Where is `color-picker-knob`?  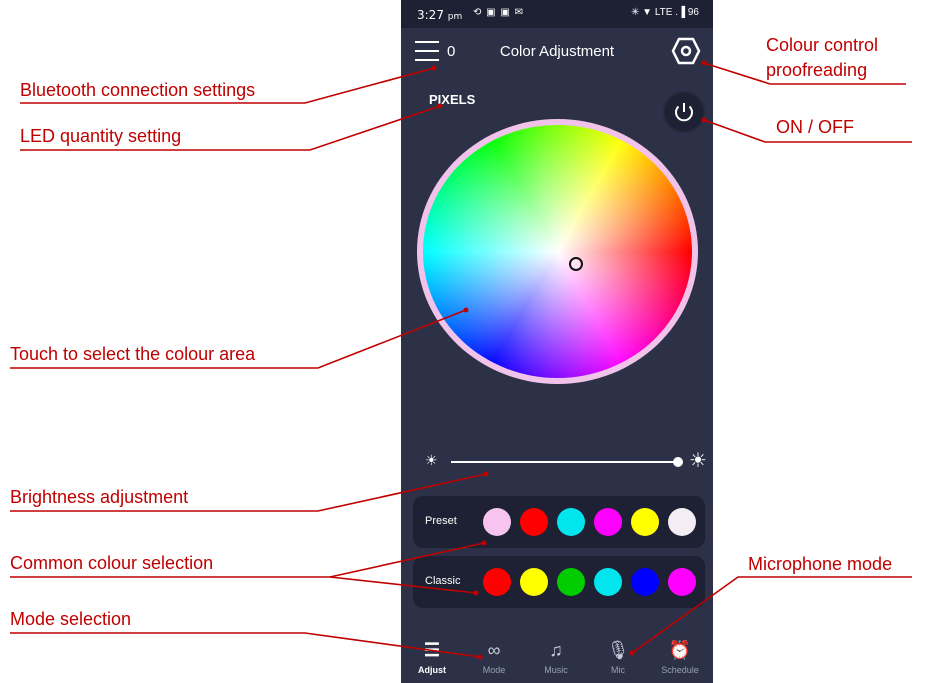 color-picker-knob is located at coordinates (576, 264).